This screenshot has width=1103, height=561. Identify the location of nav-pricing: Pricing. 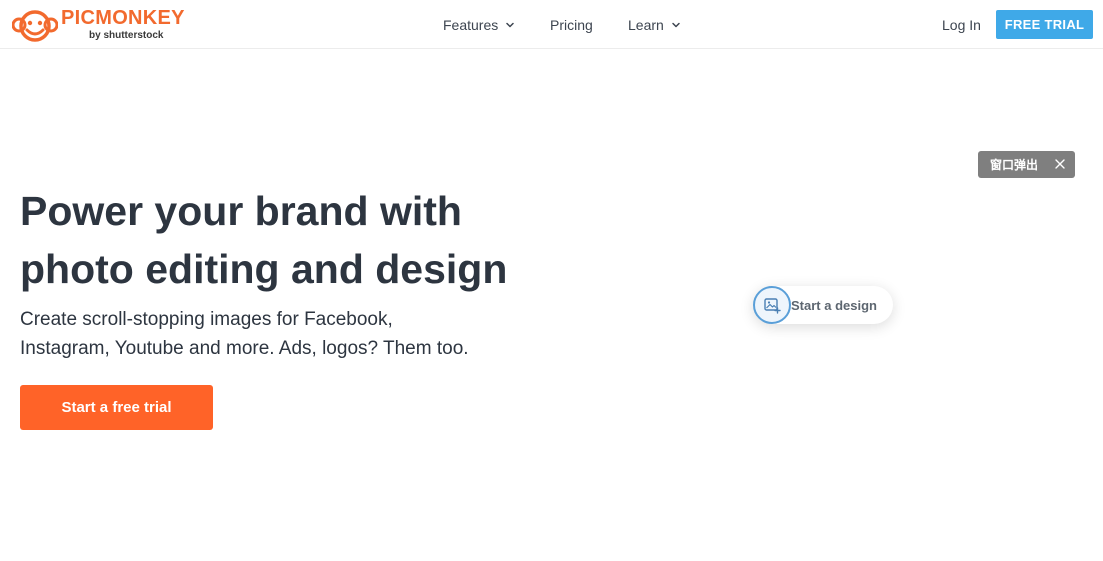
(571, 24).